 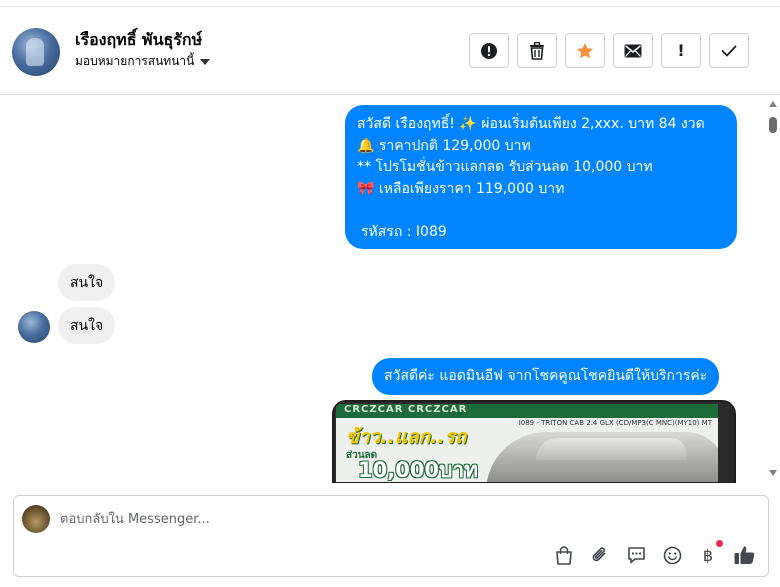 I want to click on image-banner: CRCZCAR CRCZCAR, so click(x=527, y=411).